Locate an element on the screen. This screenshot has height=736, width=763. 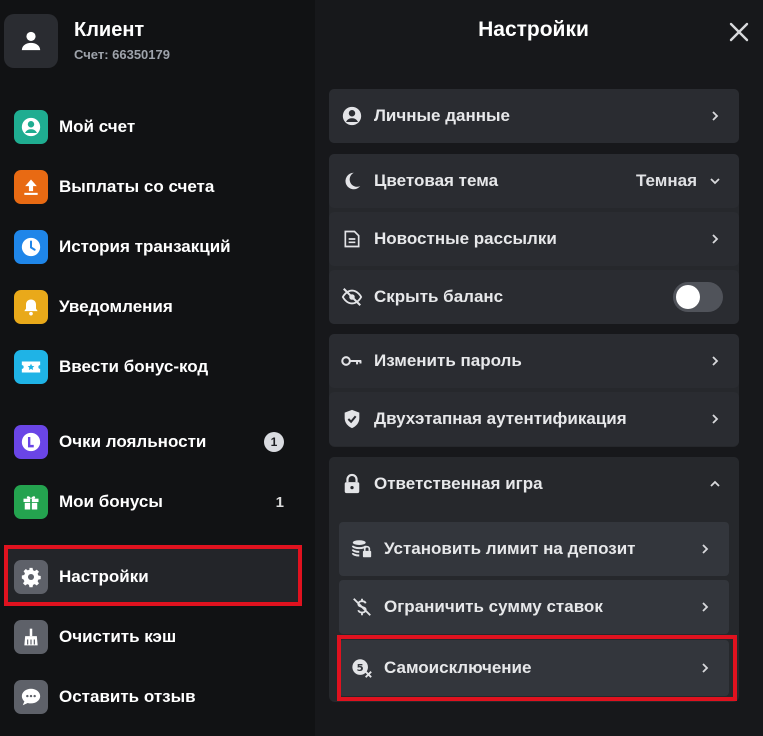
row-label: Ограничить сумму ставок is located at coordinates (493, 606).